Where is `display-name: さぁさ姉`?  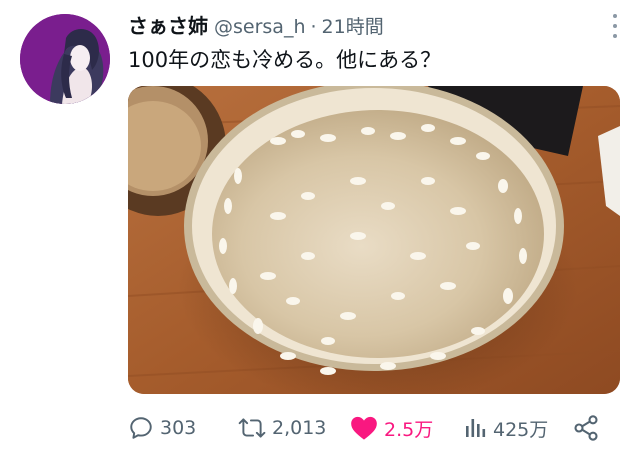 display-name: さぁさ姉 is located at coordinates (168, 24).